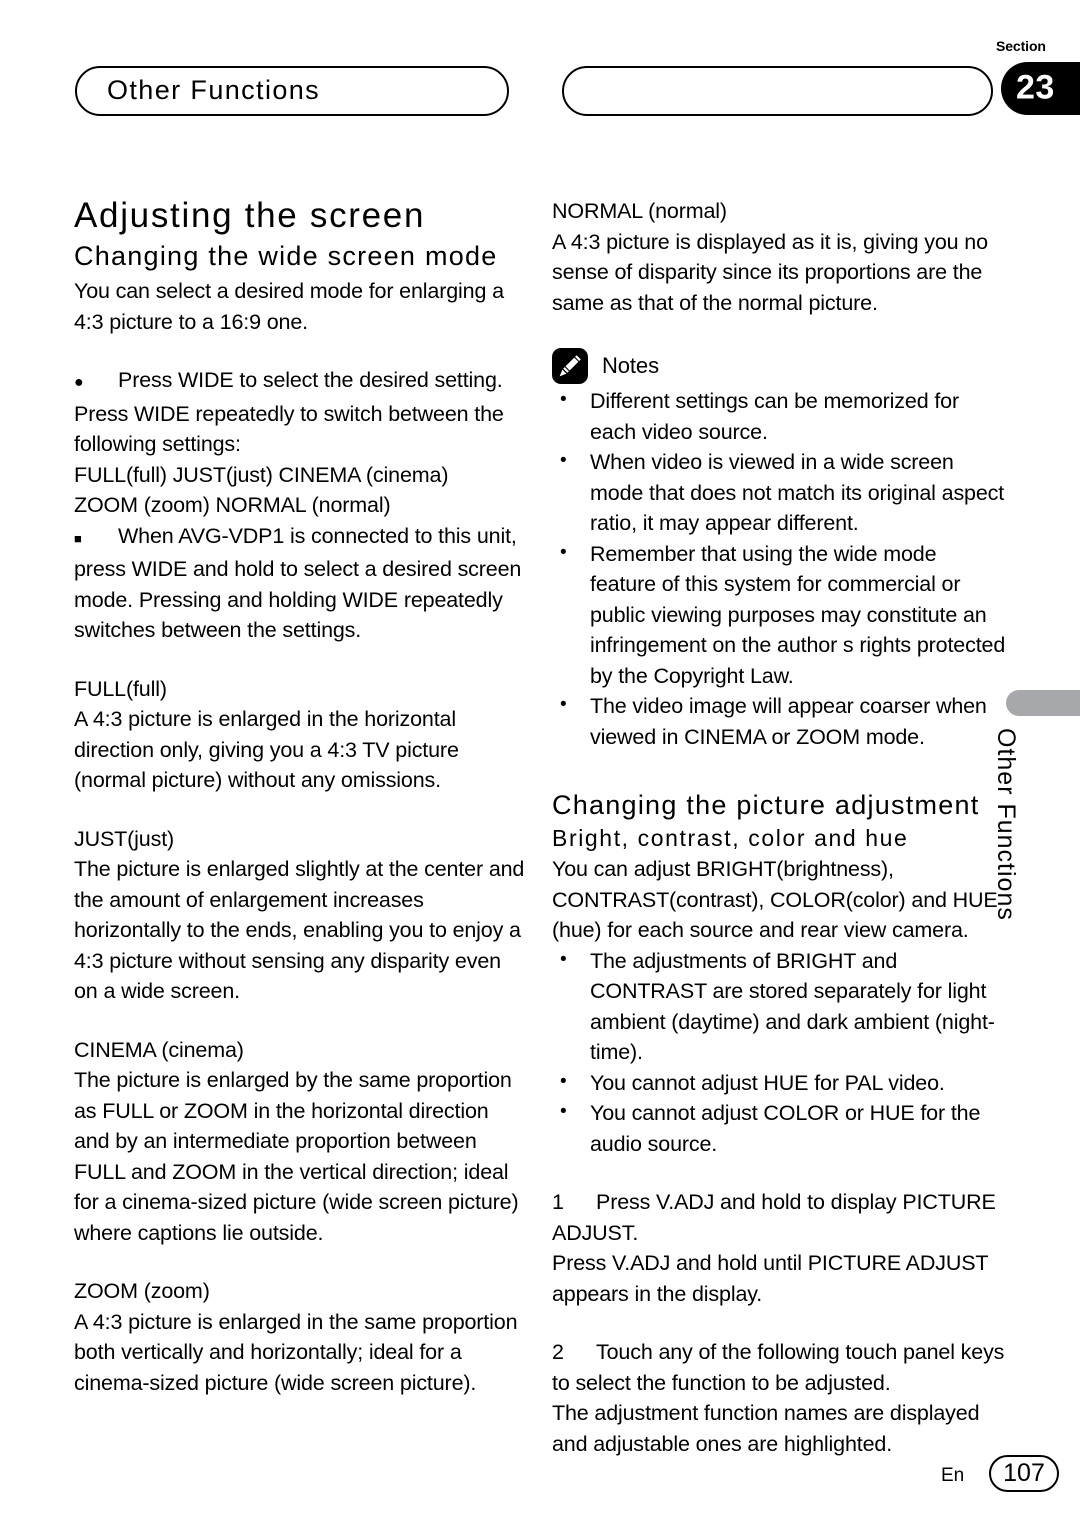 The height and width of the screenshot is (1529, 1080). What do you see at coordinates (232, 505) in the screenshot?
I see `settings-line-2: ZOOM (zoom) NORMAL (normal)` at bounding box center [232, 505].